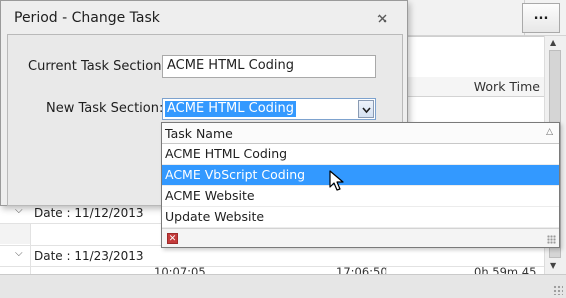  What do you see at coordinates (360, 154) in the screenshot?
I see `dropdown-item: ACME HTML Coding` at bounding box center [360, 154].